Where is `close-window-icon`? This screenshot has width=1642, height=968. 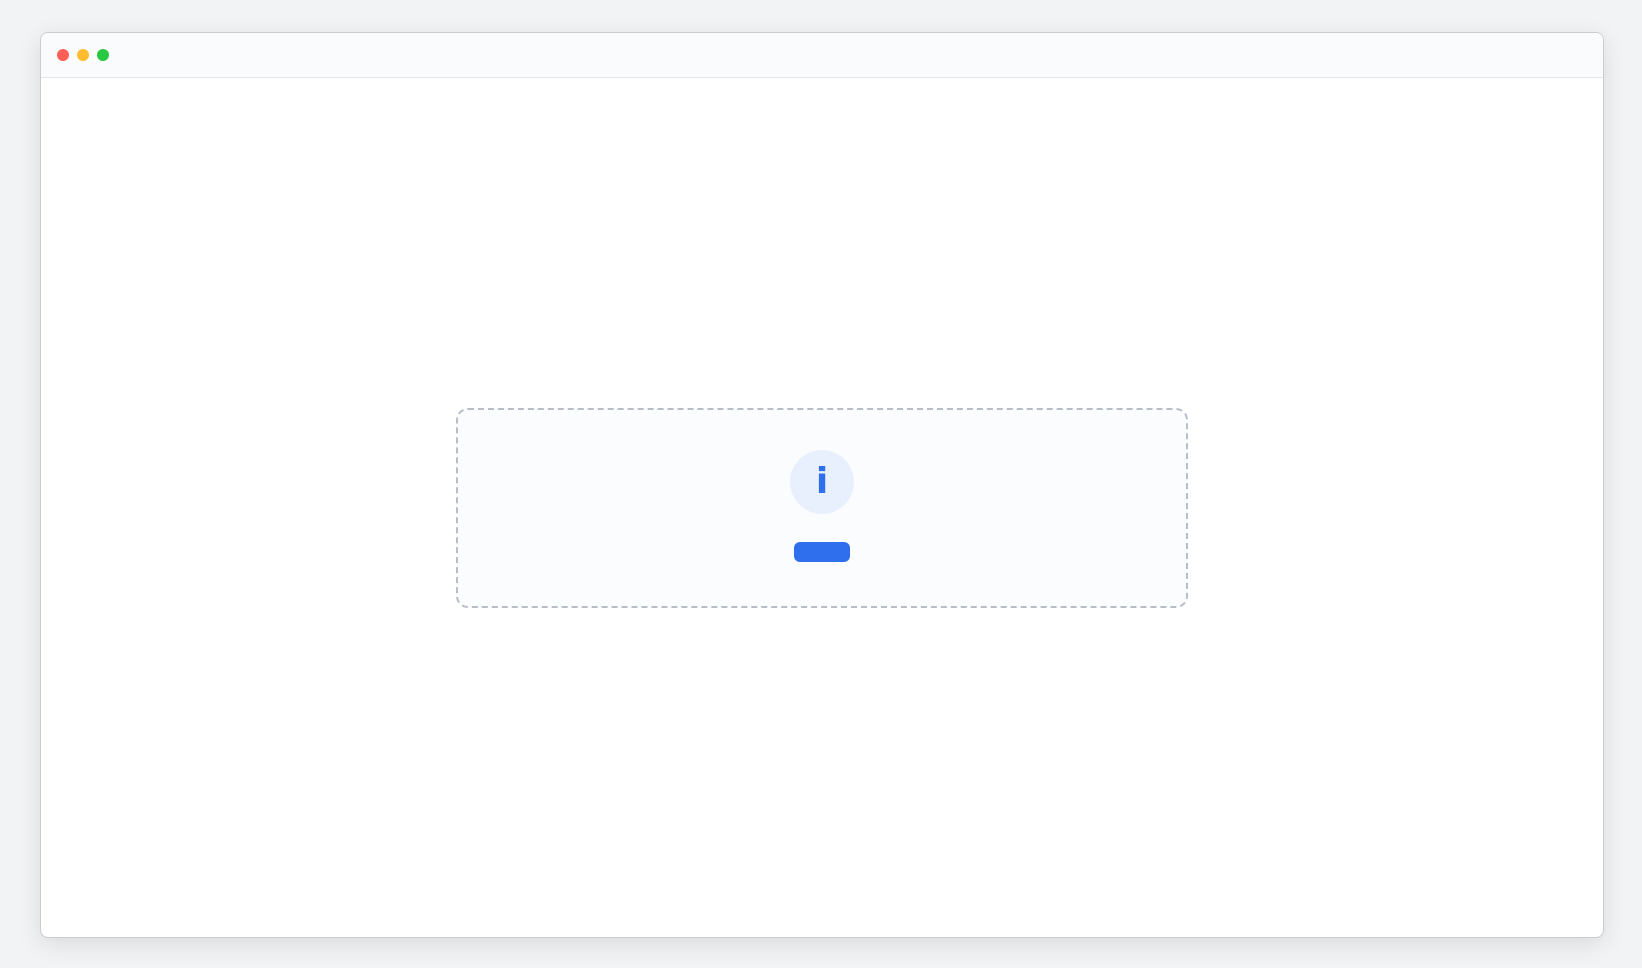
close-window-icon is located at coordinates (63, 55).